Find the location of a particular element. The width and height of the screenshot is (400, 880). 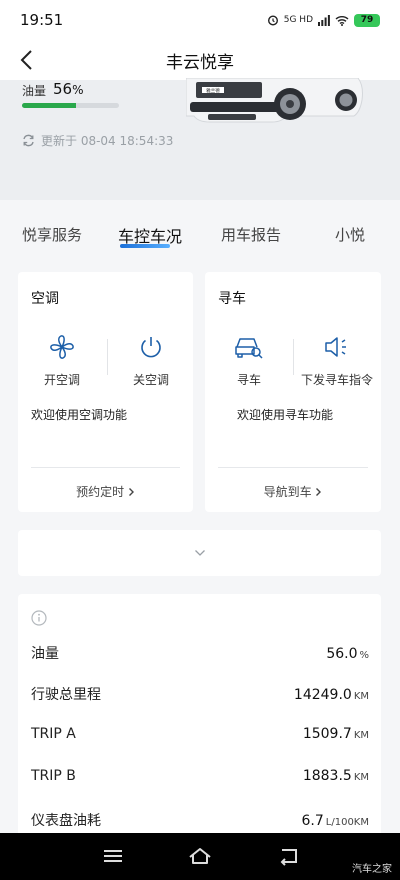

plate-text: 雅兰德 is located at coordinates (213, 90).